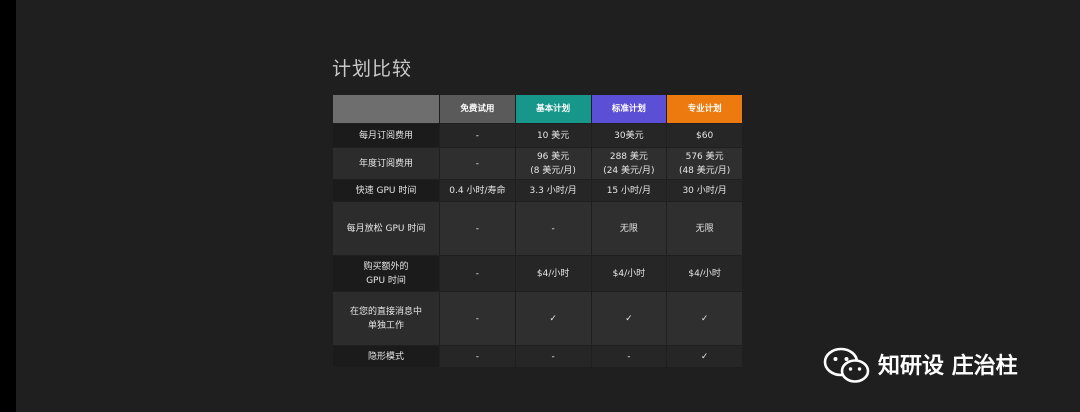 This screenshot has width=1080, height=412. I want to click on table-cell: 96 美元 (8 美元/月), so click(553, 163).